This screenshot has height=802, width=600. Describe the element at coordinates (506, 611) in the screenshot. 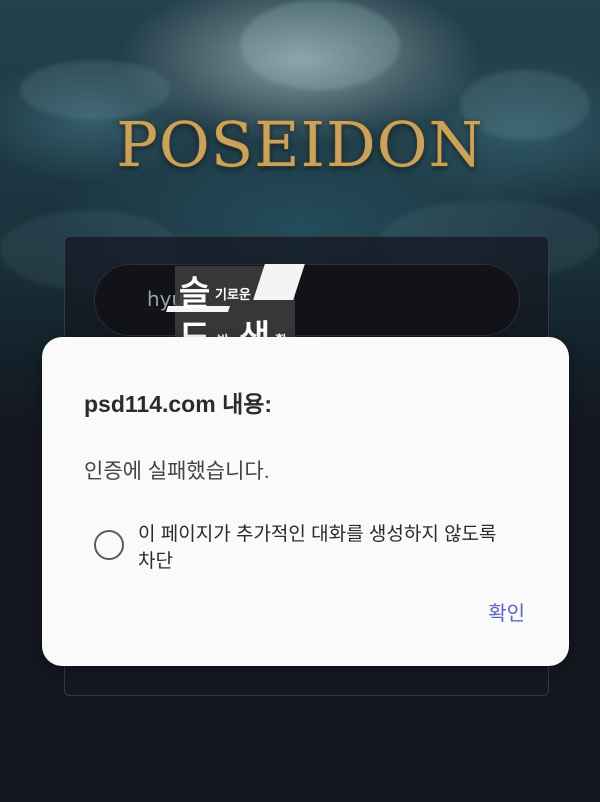

I see `ok-button: 확인` at that location.